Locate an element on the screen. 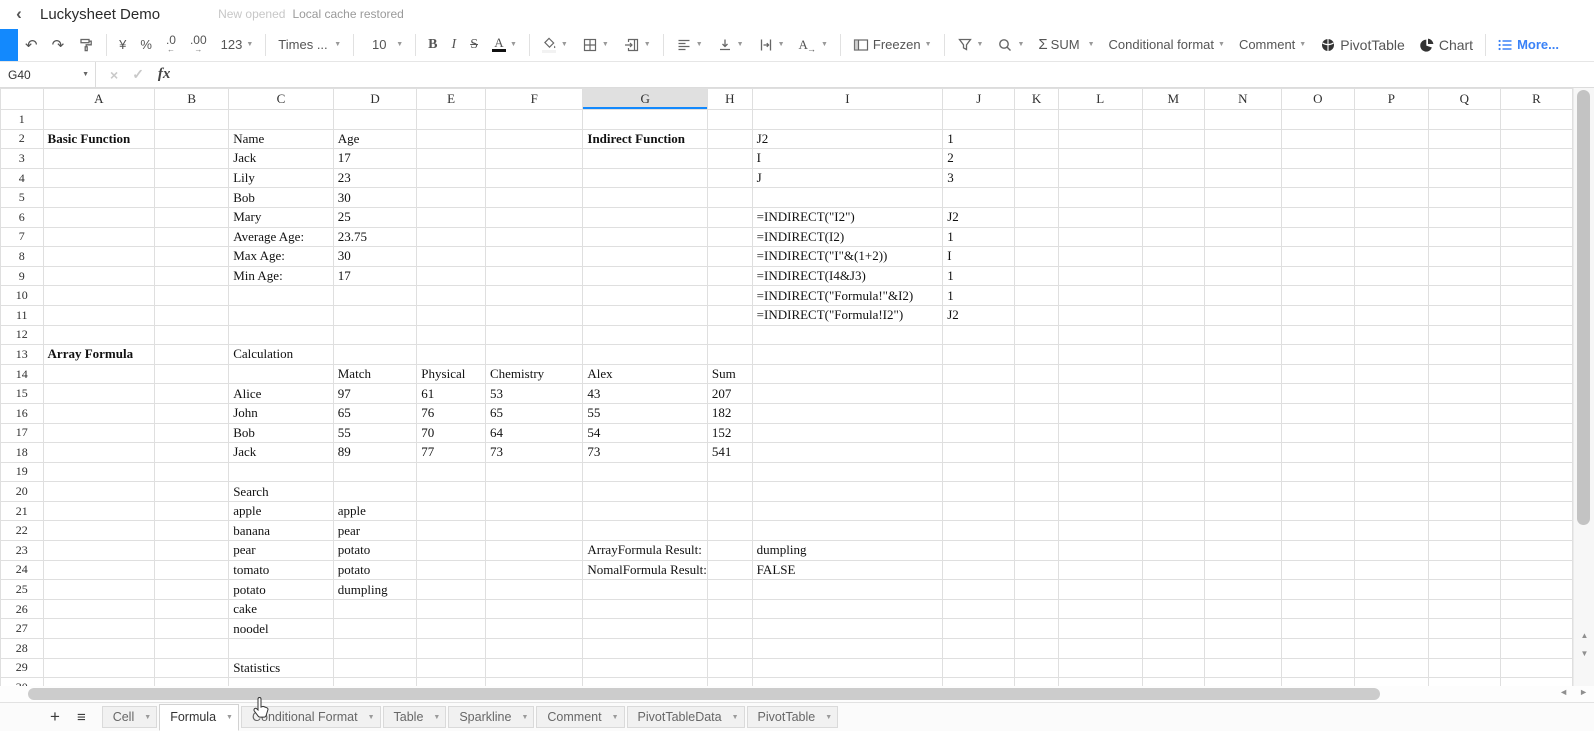 The width and height of the screenshot is (1594, 731). cell-D26 is located at coordinates (375, 609).